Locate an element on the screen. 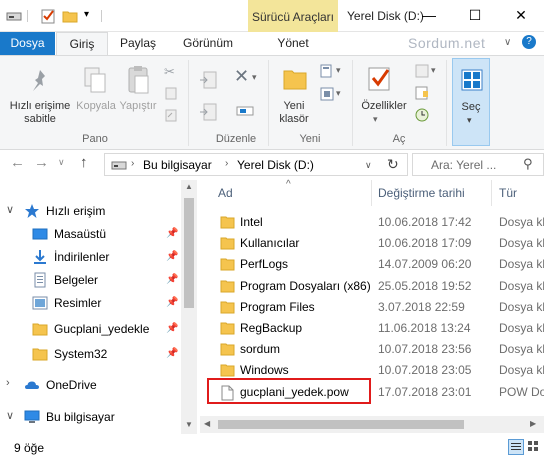  sidebar-item-gucplani-yedekle: Gucplani_yedekle 📌 is located at coordinates (90, 329).